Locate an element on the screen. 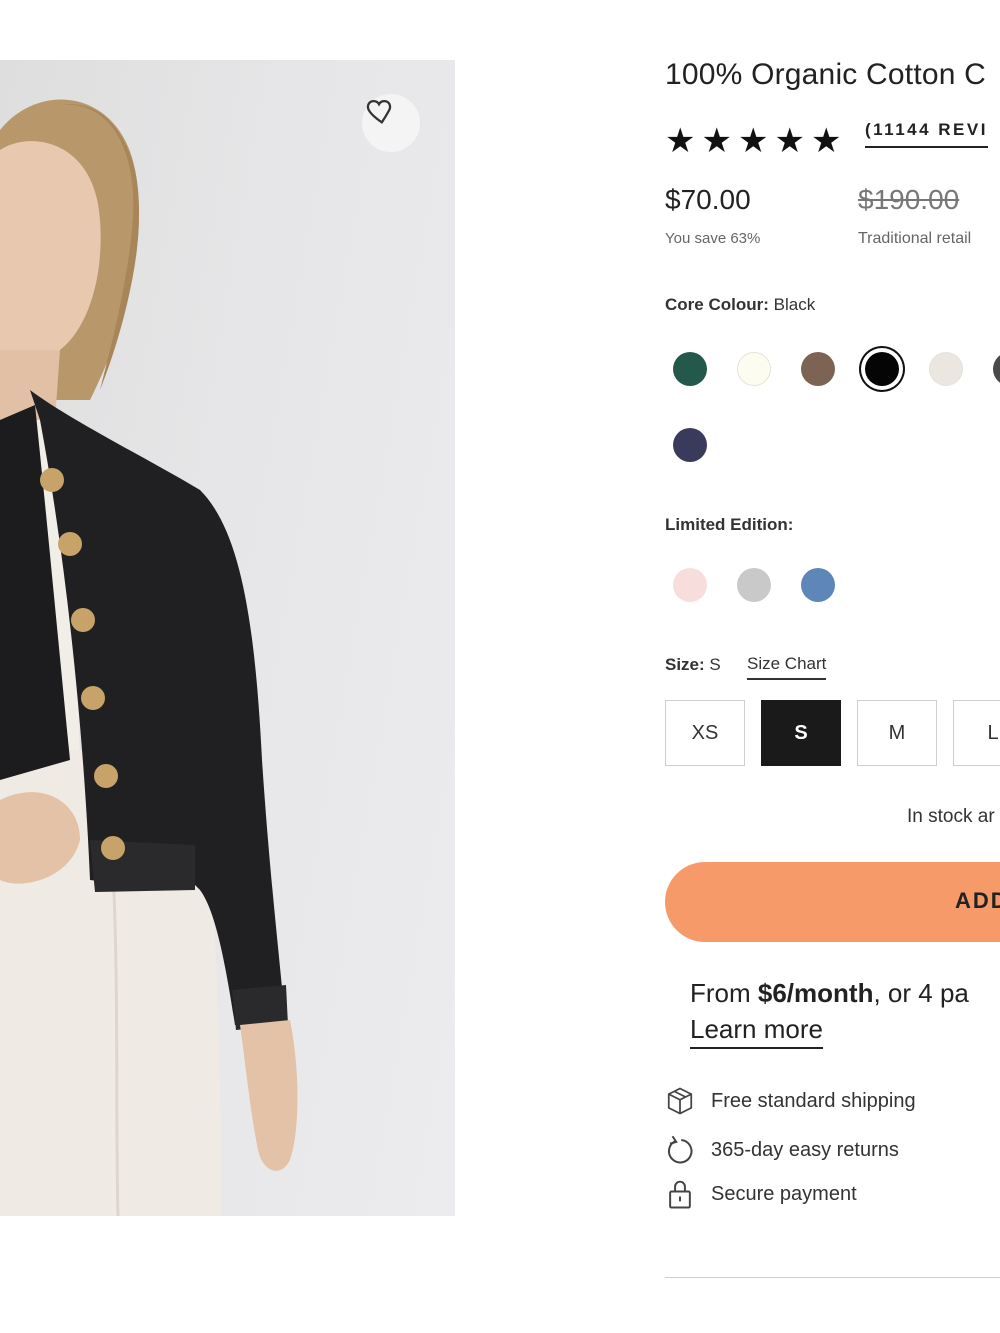  add-to-cart-button: ADD is located at coordinates (832, 902).